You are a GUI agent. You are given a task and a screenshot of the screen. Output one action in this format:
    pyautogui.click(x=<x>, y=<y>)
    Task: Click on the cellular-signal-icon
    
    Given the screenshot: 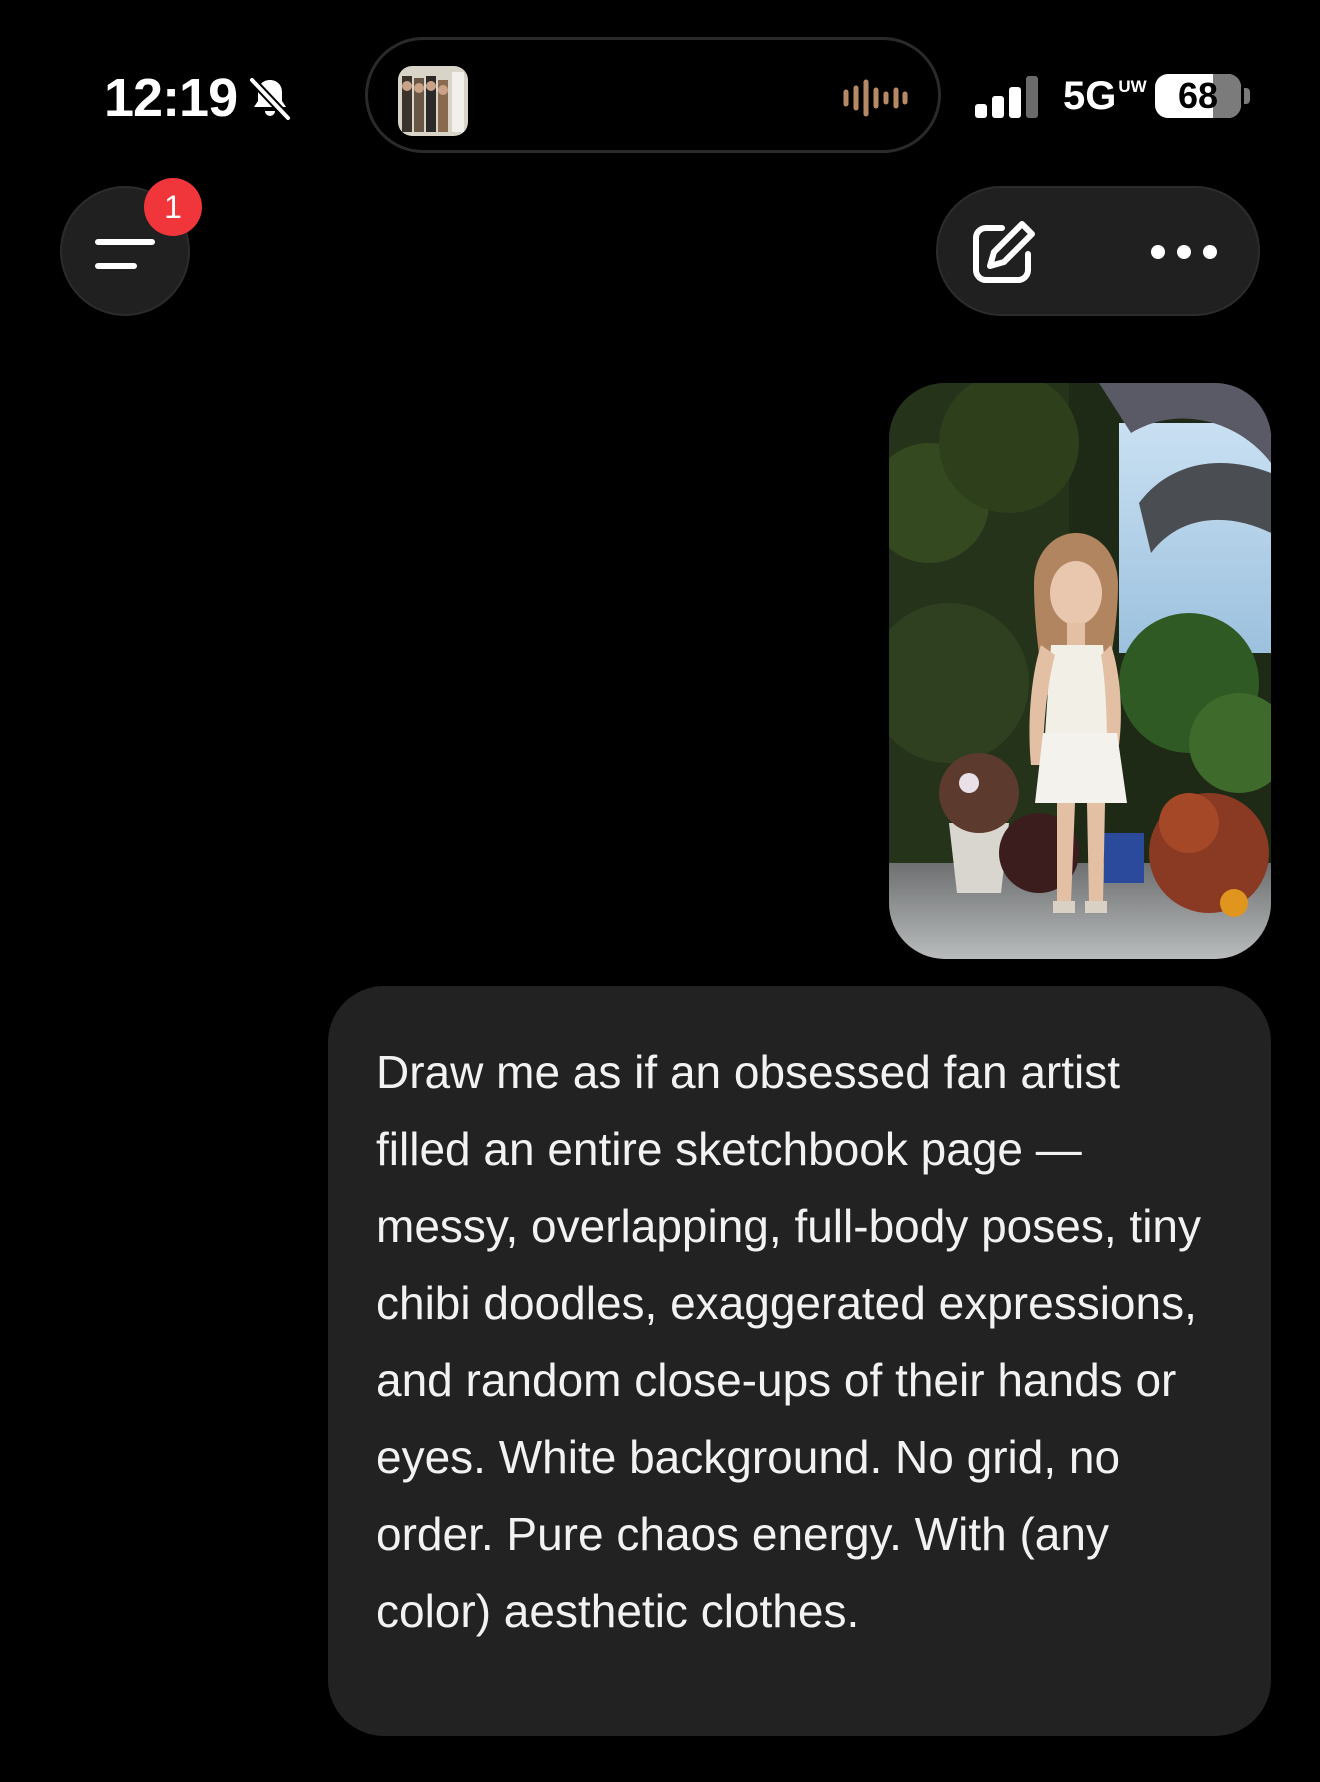 What is the action you would take?
    pyautogui.click(x=1006, y=97)
    